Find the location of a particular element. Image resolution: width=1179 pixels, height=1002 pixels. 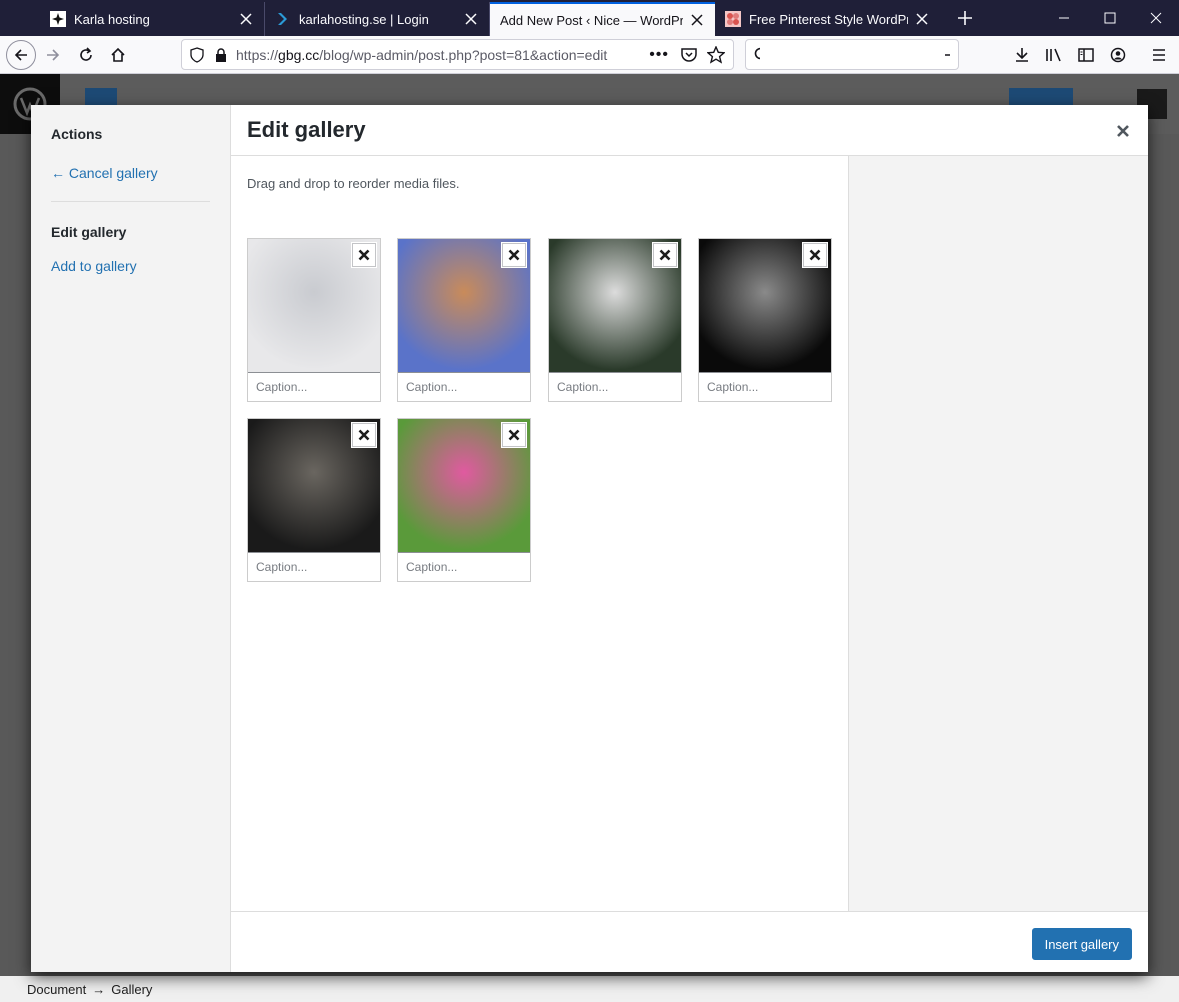

modal-title: Edit gallery is located at coordinates (306, 129).